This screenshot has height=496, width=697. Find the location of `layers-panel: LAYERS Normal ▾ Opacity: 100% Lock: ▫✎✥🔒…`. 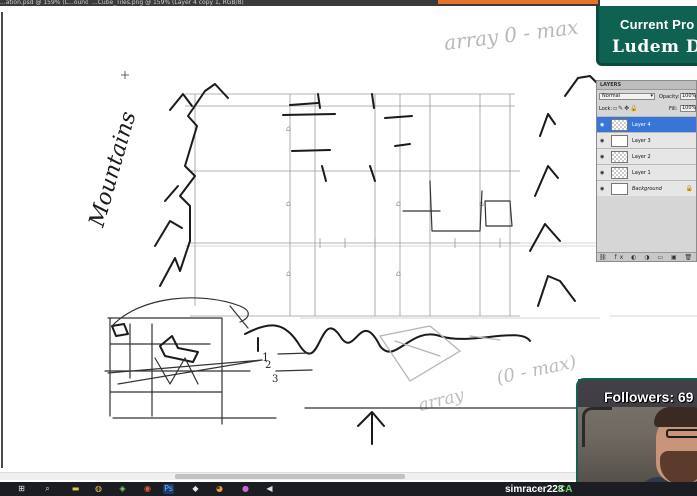

layers-panel: LAYERS Normal ▾ Opacity: 100% Lock: ▫✎✥🔒… is located at coordinates (646, 171).